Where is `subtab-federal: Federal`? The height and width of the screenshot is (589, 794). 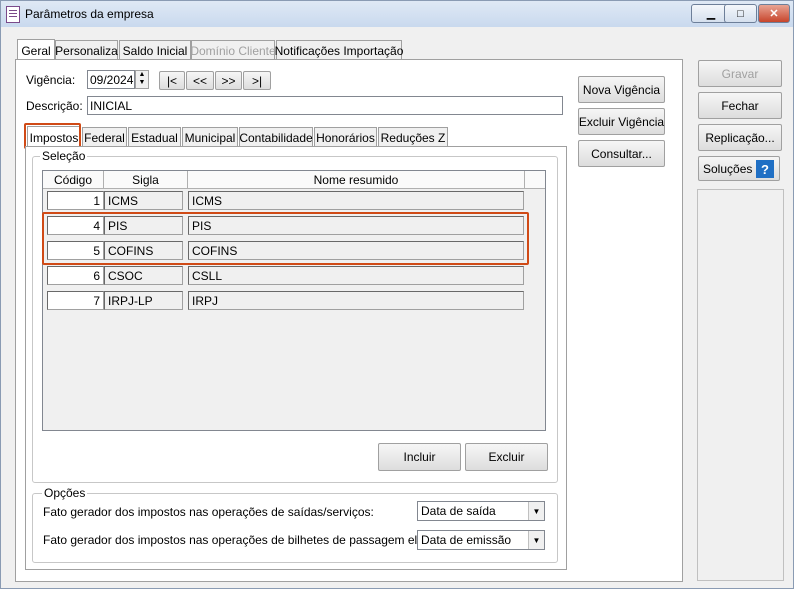 subtab-federal: Federal is located at coordinates (104, 137).